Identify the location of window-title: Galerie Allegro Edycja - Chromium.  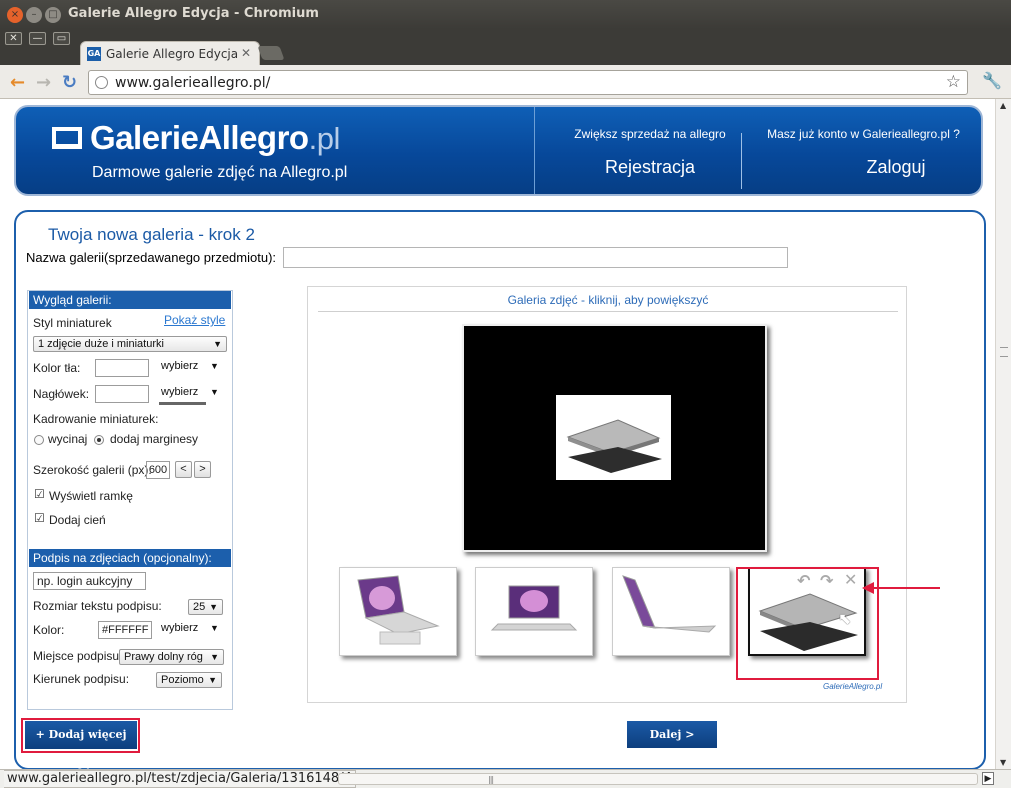
(193, 13).